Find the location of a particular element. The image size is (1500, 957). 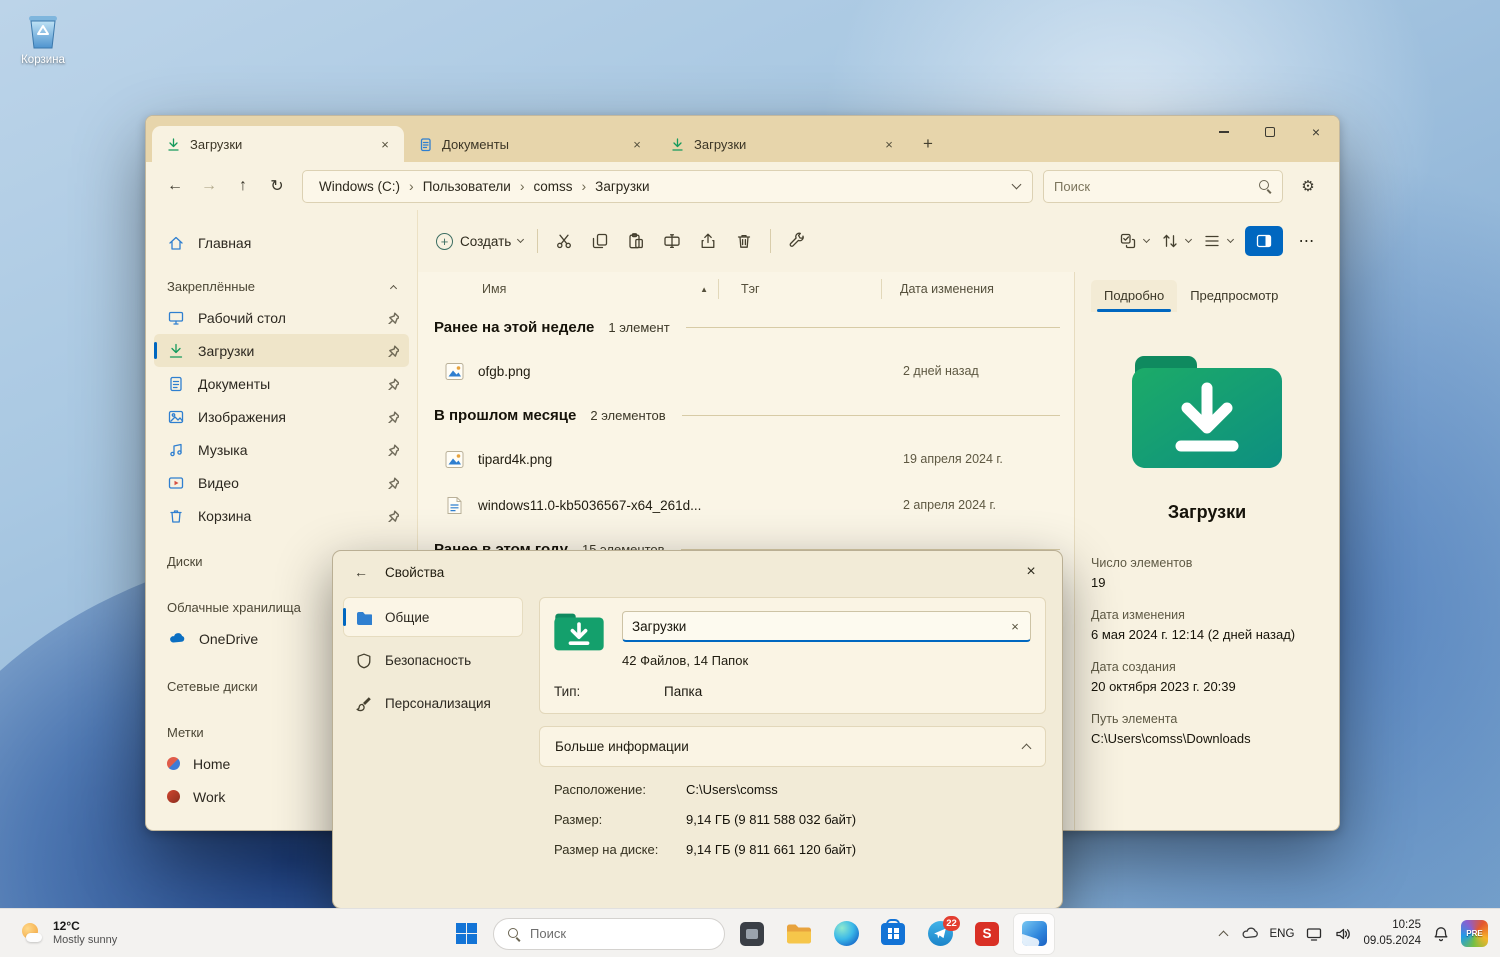

shield-icon is located at coordinates (364, 660).